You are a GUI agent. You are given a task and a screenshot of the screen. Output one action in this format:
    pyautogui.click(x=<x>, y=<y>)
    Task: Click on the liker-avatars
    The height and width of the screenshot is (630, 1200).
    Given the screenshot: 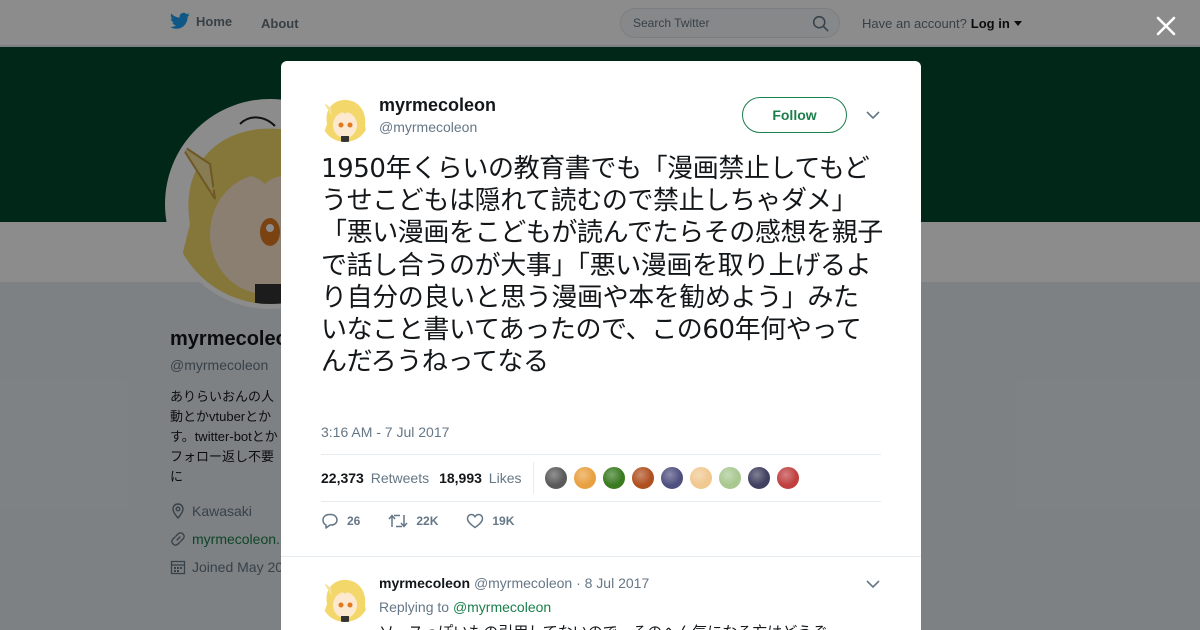 What is the action you would take?
    pyautogui.click(x=672, y=478)
    